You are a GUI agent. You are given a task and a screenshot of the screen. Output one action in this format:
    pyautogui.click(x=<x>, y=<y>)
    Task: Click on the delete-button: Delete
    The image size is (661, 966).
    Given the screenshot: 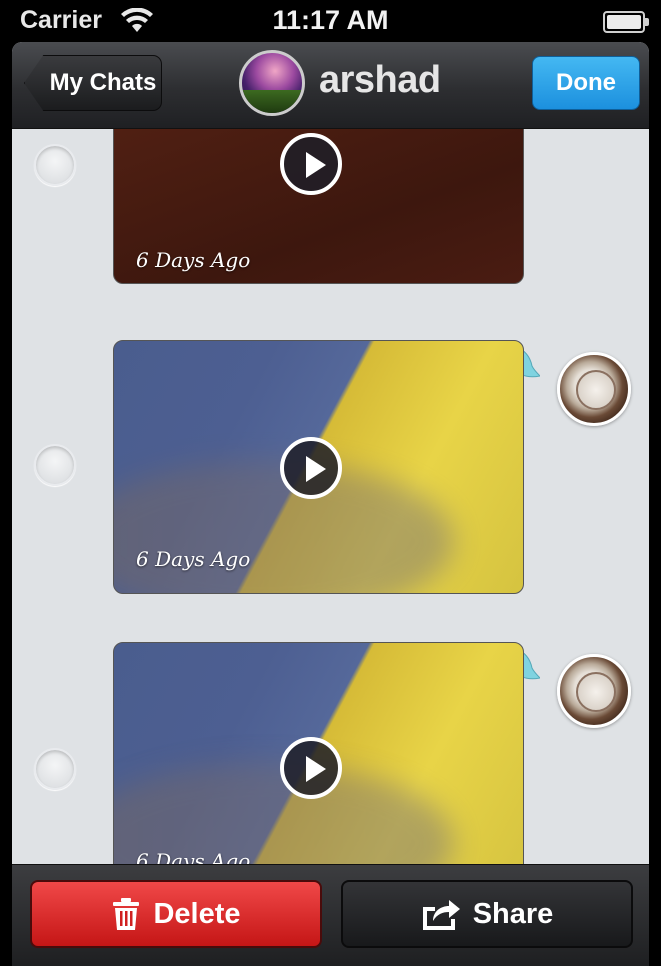 What is the action you would take?
    pyautogui.click(x=176, y=914)
    